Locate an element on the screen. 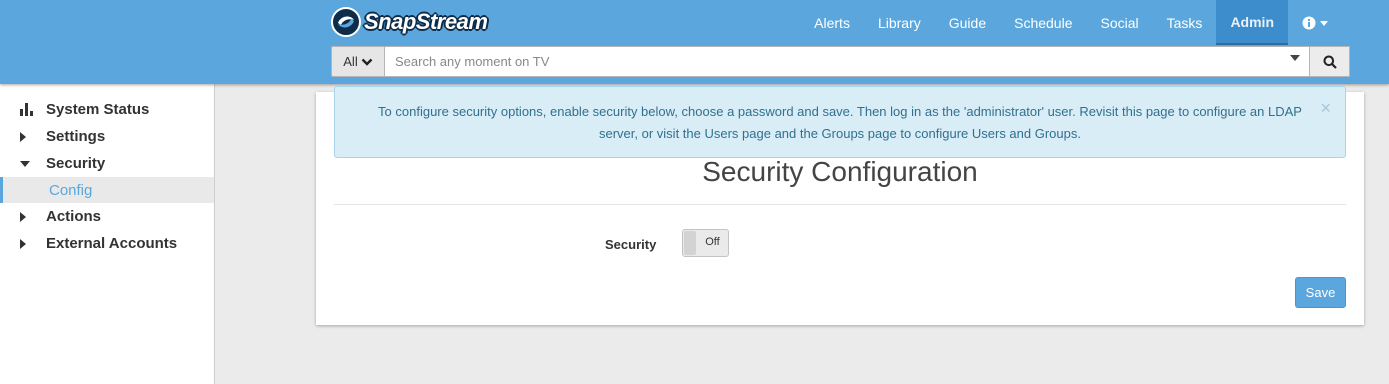 The image size is (1389, 384). brand-logo: SnapStream is located at coordinates (409, 22).